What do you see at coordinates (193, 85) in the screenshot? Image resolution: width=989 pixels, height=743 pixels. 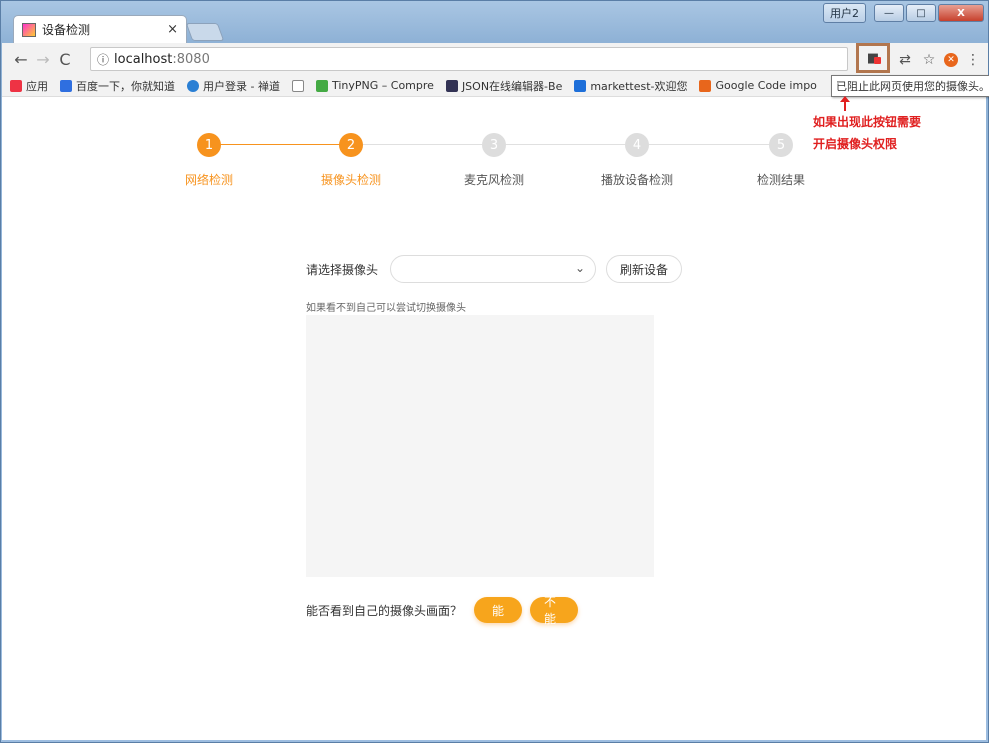 I see `globe-icon` at bounding box center [193, 85].